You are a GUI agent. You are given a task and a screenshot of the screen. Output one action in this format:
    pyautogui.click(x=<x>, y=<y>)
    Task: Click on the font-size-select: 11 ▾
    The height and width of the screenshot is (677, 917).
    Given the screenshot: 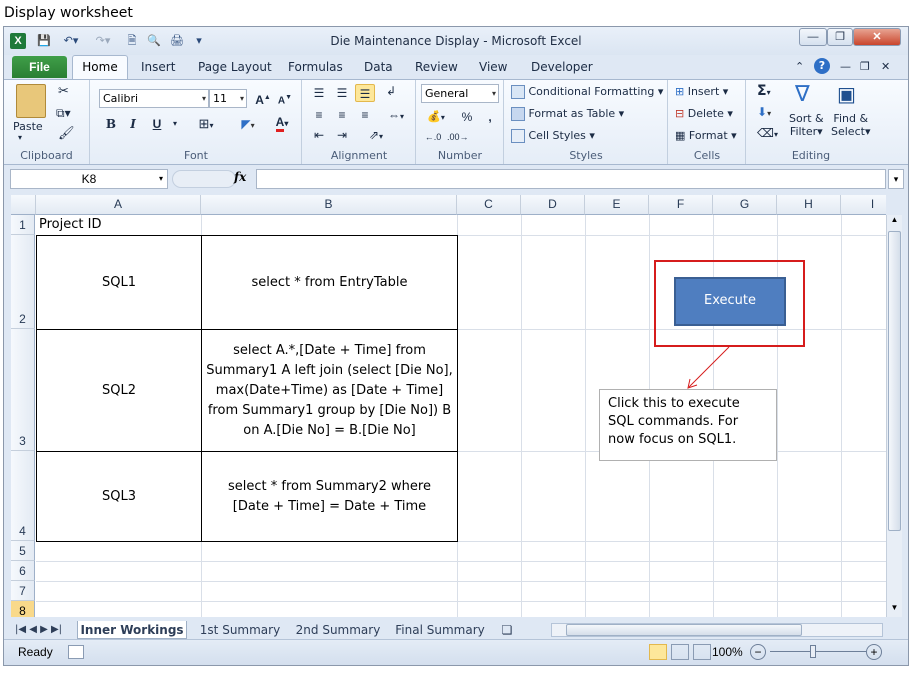 What is the action you would take?
    pyautogui.click(x=228, y=98)
    